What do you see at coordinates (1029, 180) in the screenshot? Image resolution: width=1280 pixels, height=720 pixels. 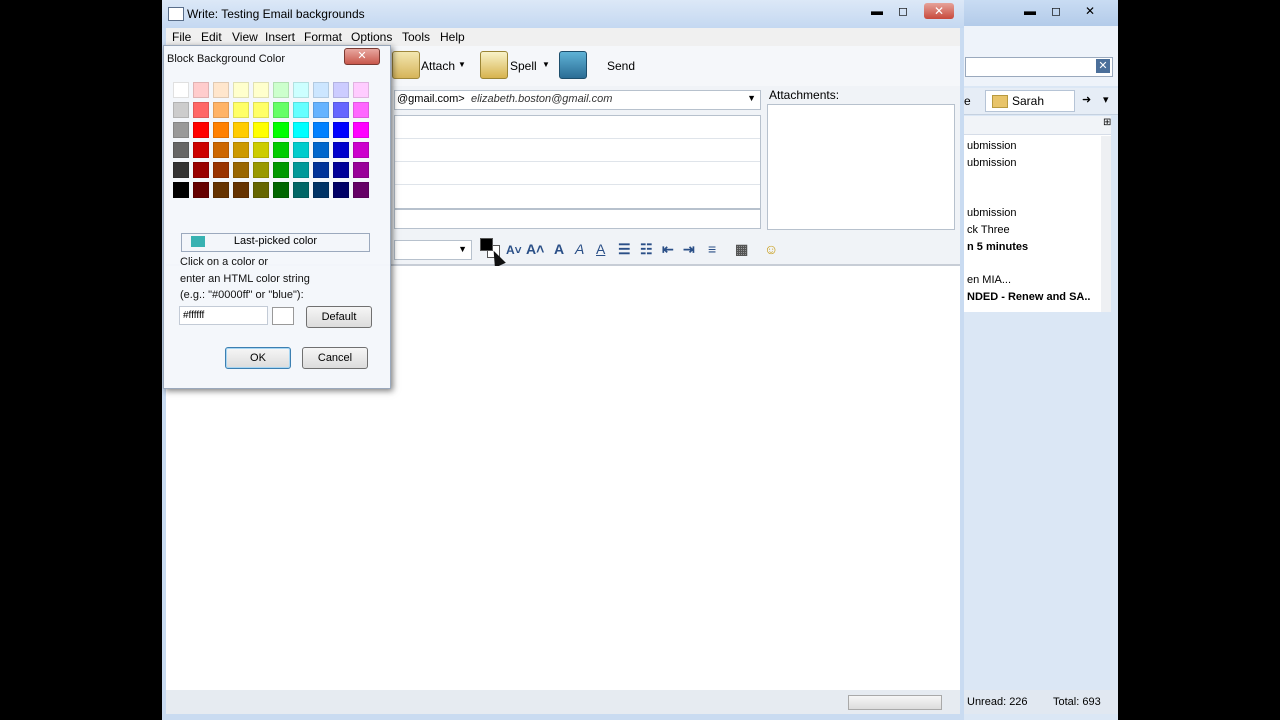 I see `list-item` at bounding box center [1029, 180].